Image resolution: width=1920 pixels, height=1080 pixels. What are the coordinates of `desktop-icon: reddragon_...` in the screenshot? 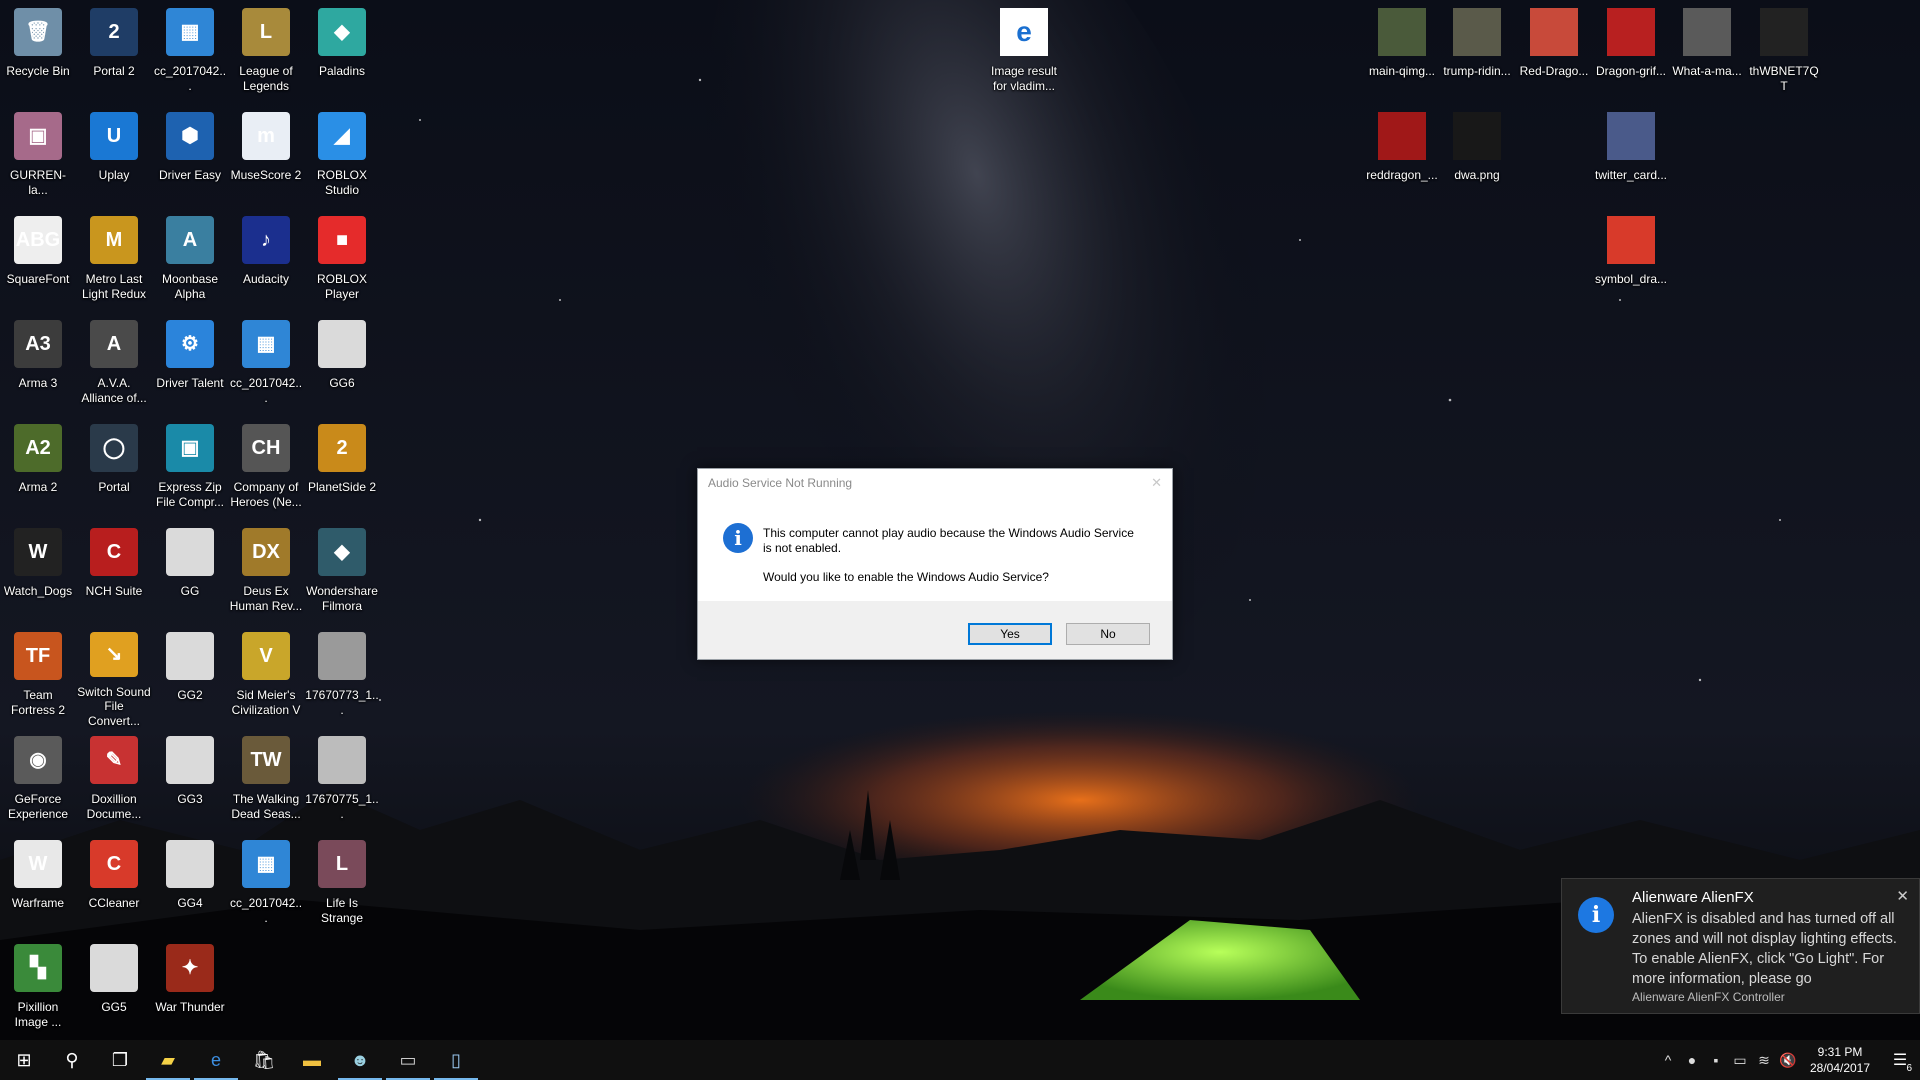 It's located at (1402, 157).